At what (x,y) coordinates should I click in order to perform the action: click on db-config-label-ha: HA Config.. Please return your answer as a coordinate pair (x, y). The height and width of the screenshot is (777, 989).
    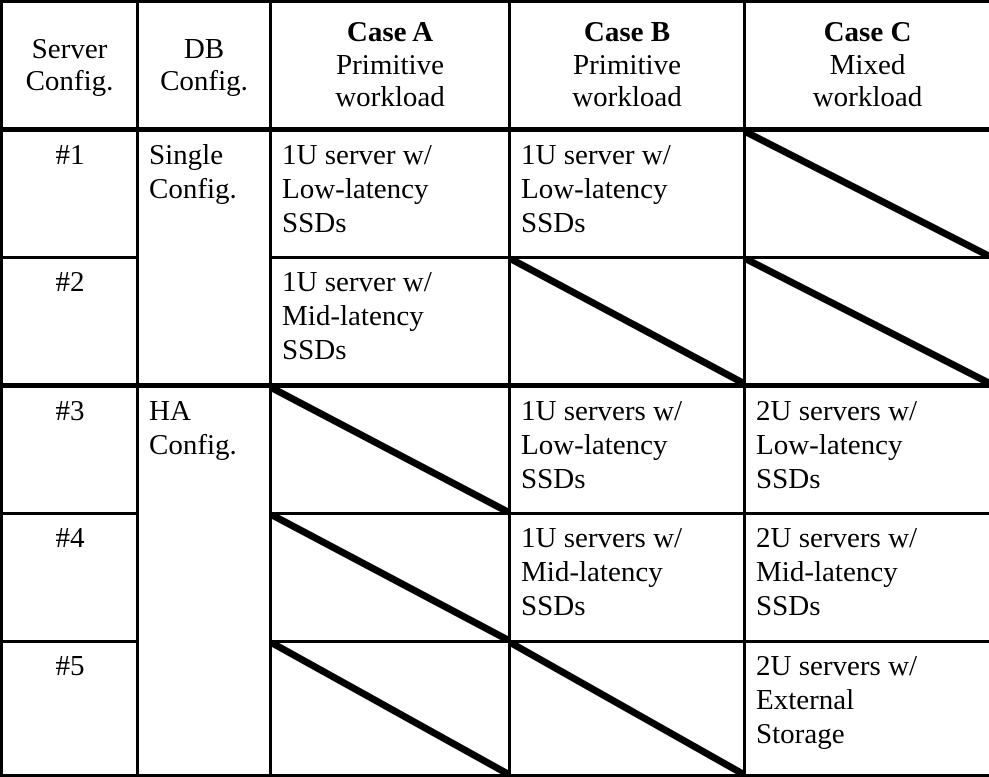
    Looking at the image, I should click on (204, 425).